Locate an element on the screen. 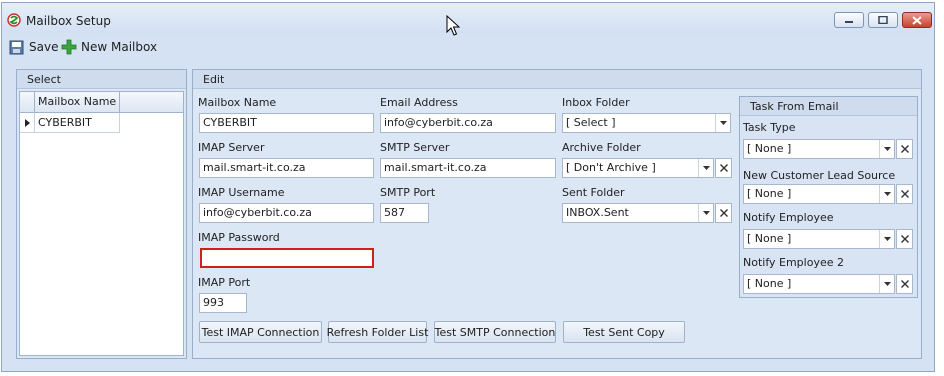 This screenshot has height=376, width=944. sent-folder-clear-button is located at coordinates (723, 213).